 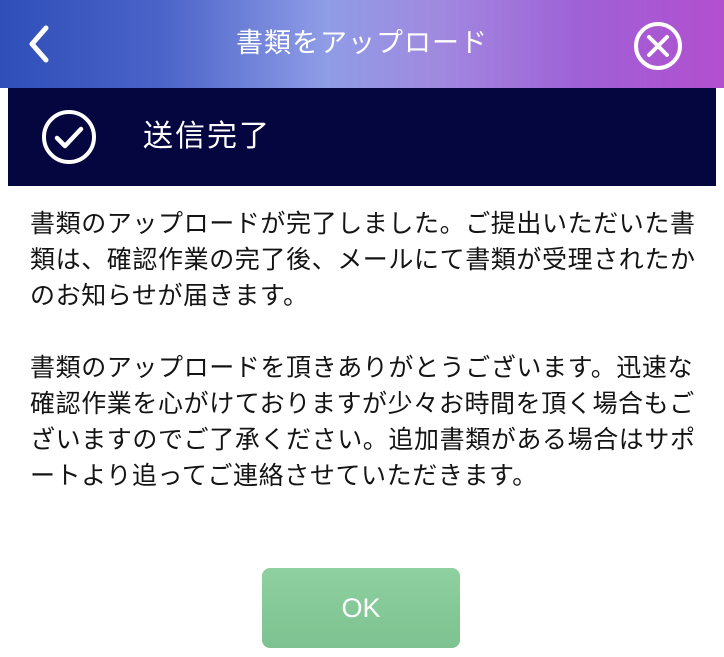 I want to click on header-bar: 書類をアップロード, so click(x=362, y=44).